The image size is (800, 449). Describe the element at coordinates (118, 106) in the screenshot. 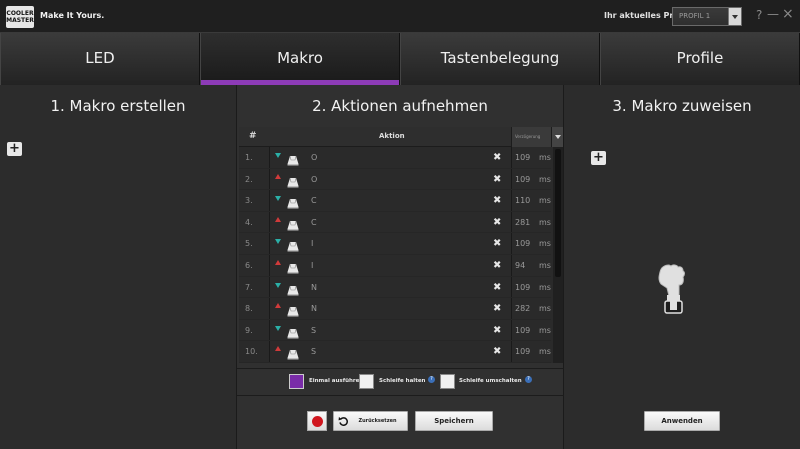

I see `create-macro-title: 1. Makro erstellen` at that location.